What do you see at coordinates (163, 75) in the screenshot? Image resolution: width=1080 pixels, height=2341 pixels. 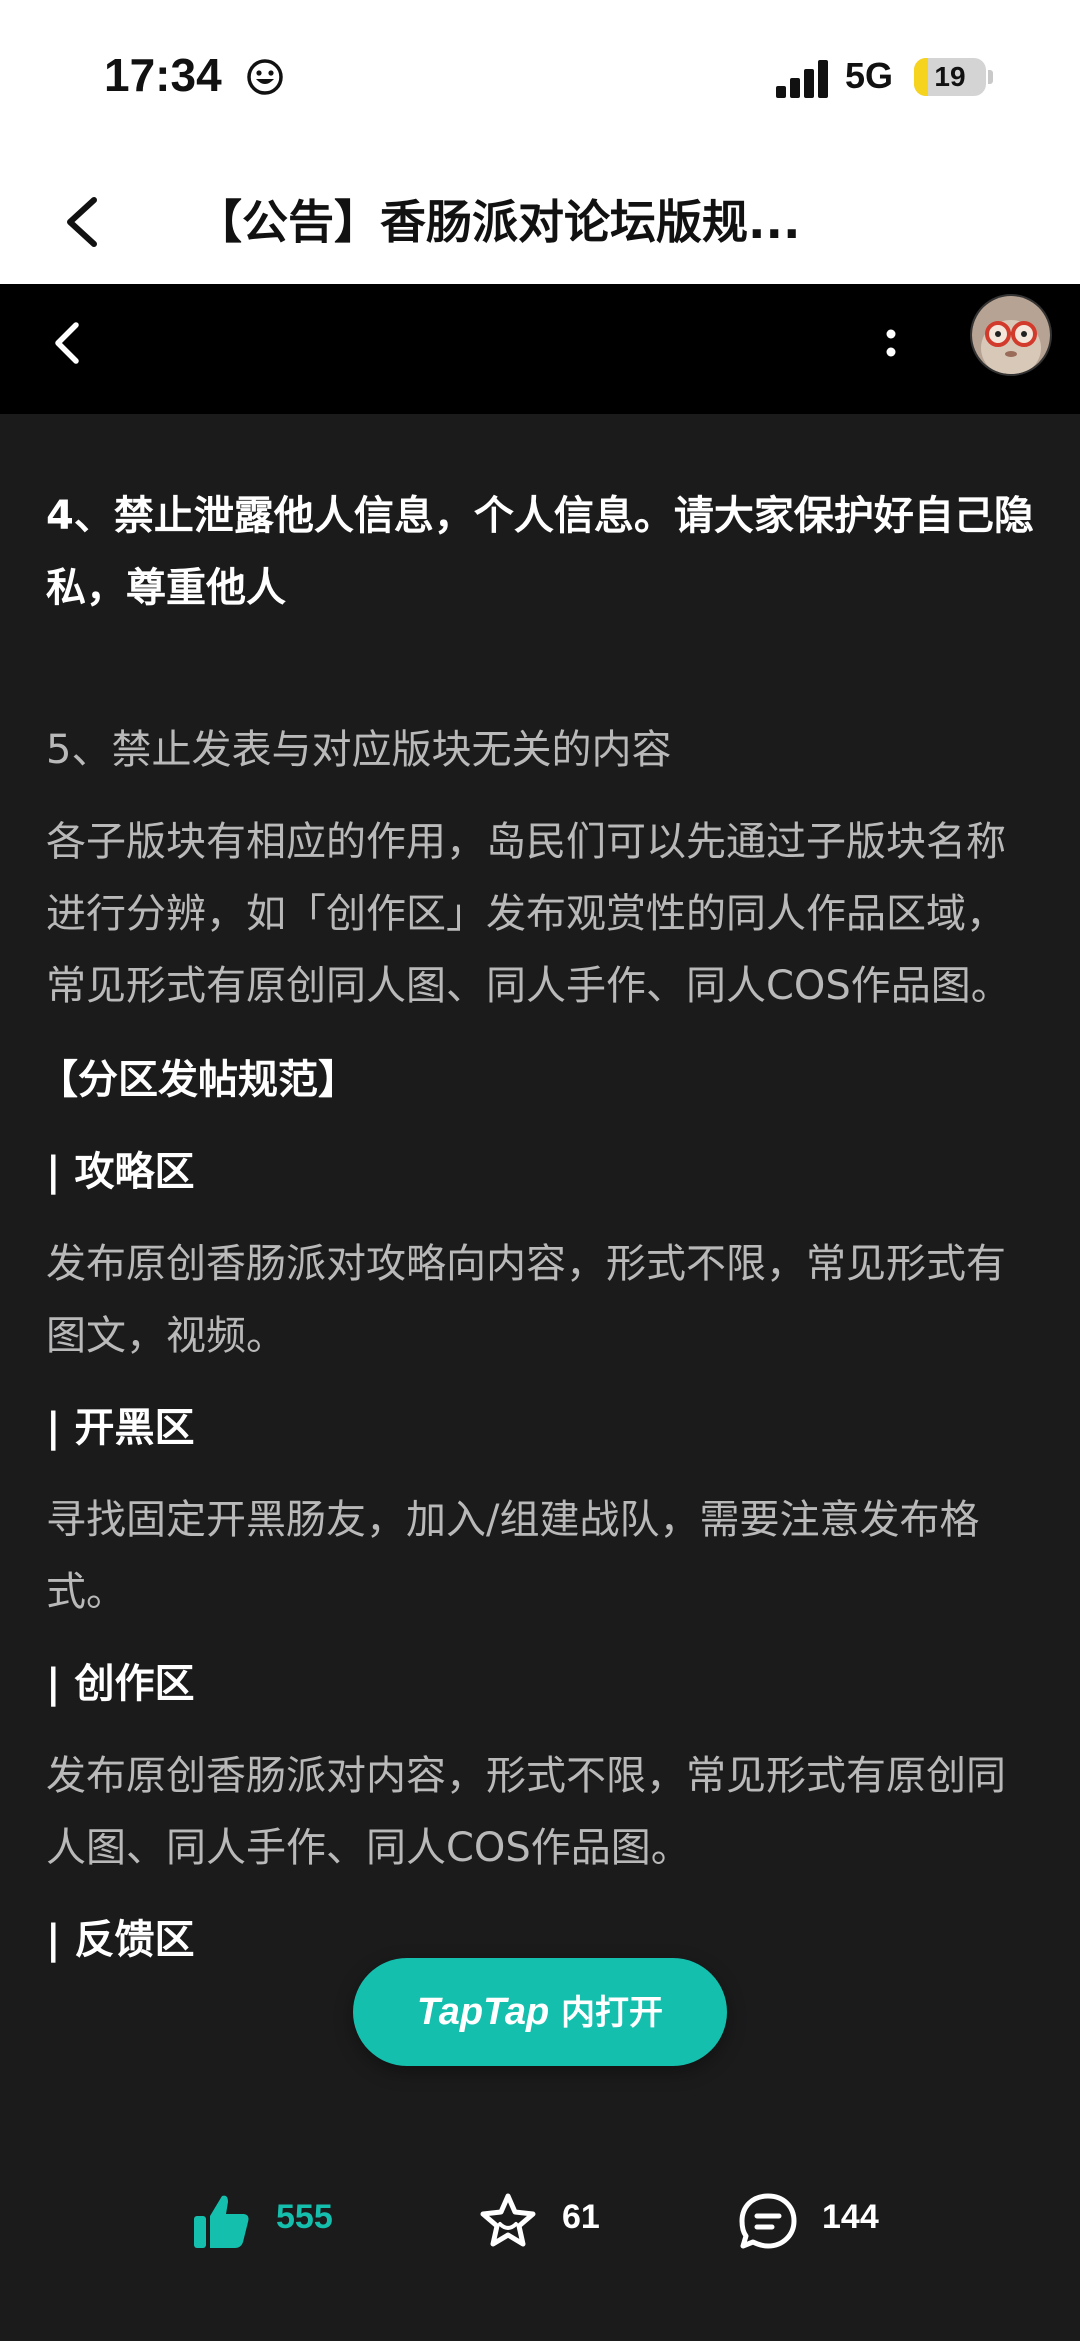 I see `status-time: 17:34` at bounding box center [163, 75].